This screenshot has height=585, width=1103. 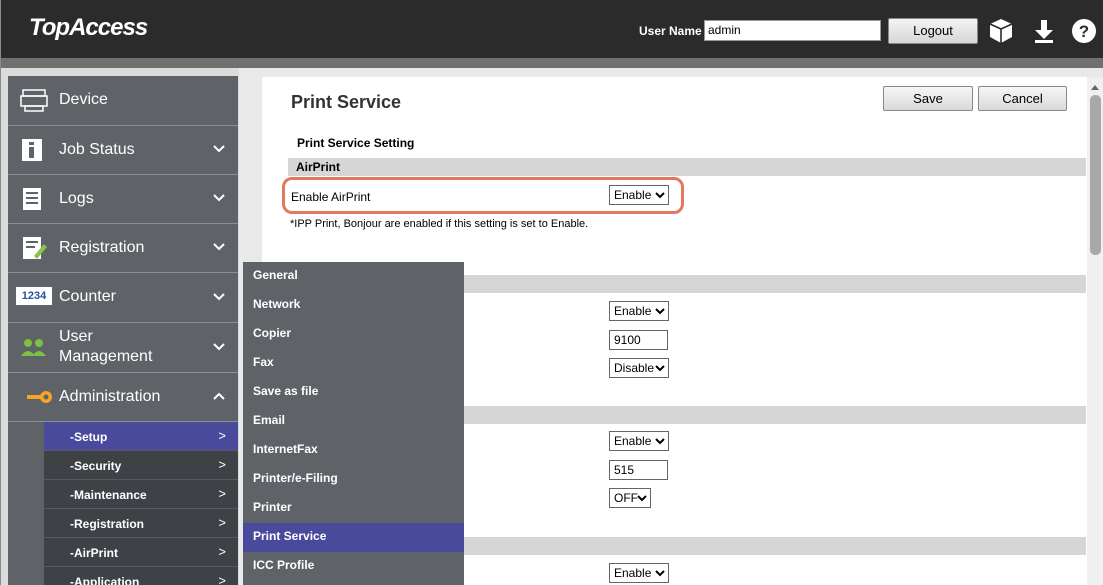 I want to click on group2-enable-select: Enable, so click(x=639, y=311).